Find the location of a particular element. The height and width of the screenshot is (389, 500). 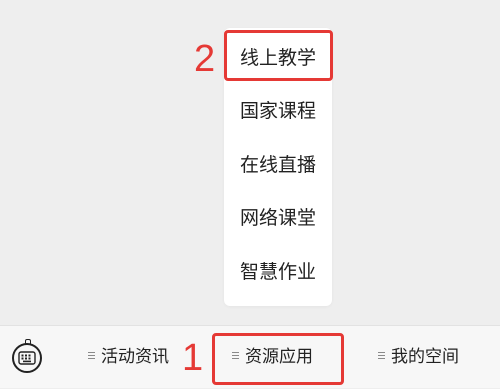

menu-item-national-courses: 国家课程 is located at coordinates (278, 111).